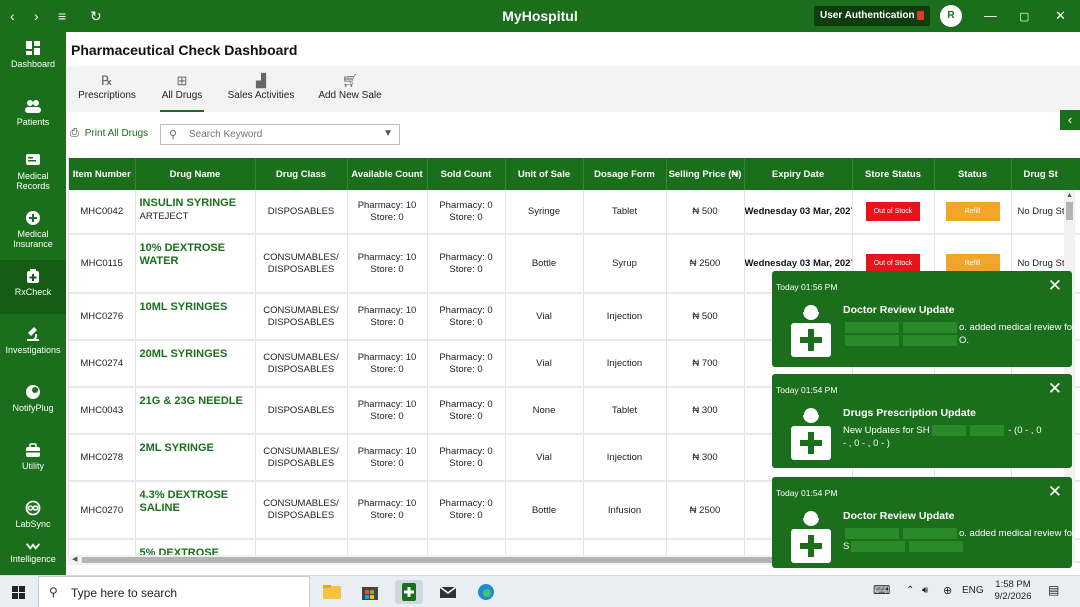 This screenshot has width=1080, height=607. Describe the element at coordinates (124, 593) in the screenshot. I see `taskbar-search-placeholder: Type here to search` at that location.